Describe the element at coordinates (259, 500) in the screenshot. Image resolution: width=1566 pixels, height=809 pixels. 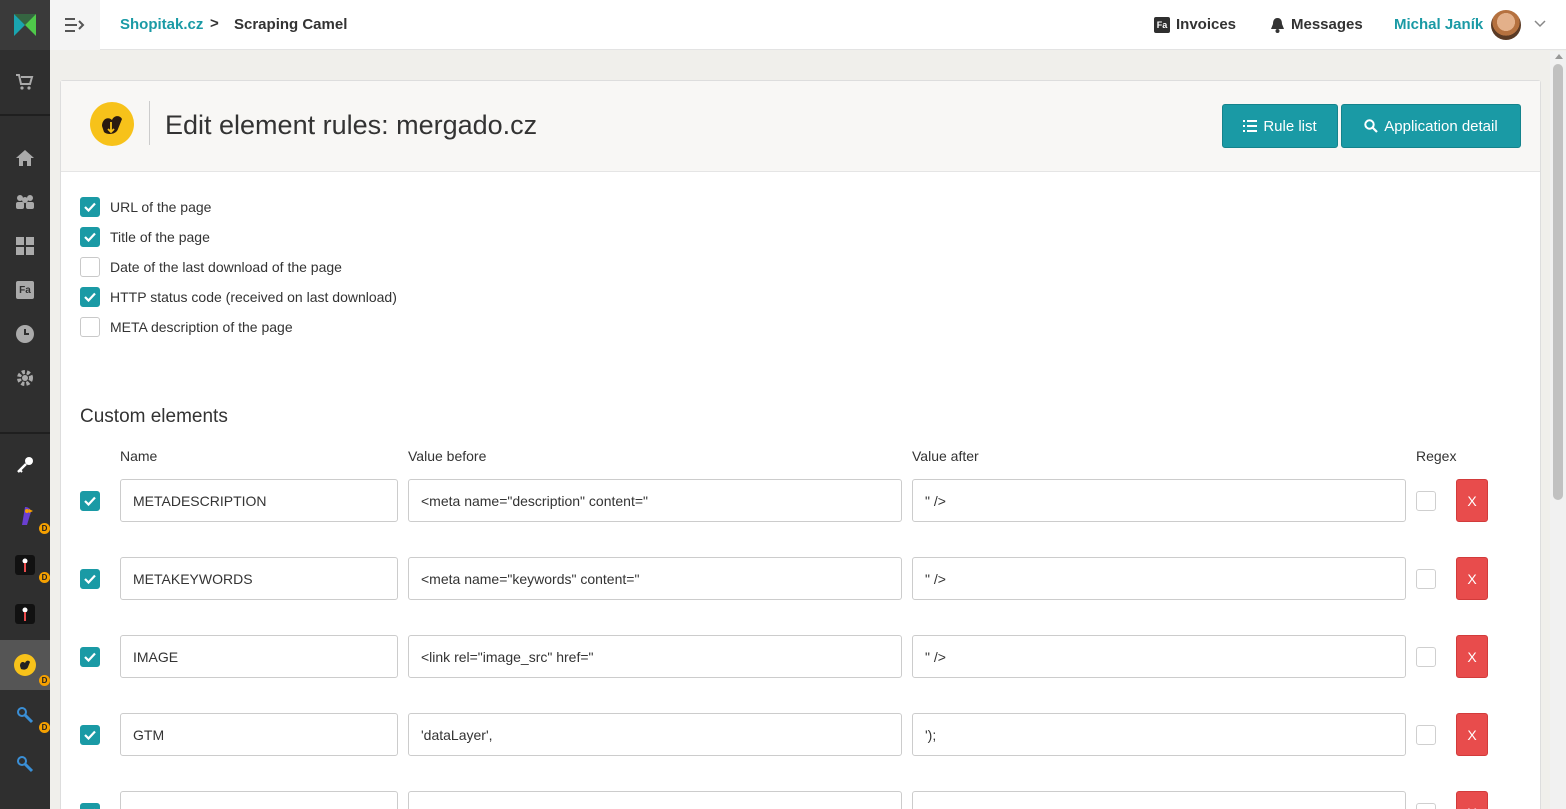
I see `name-input: METADESCRIPTION` at that location.